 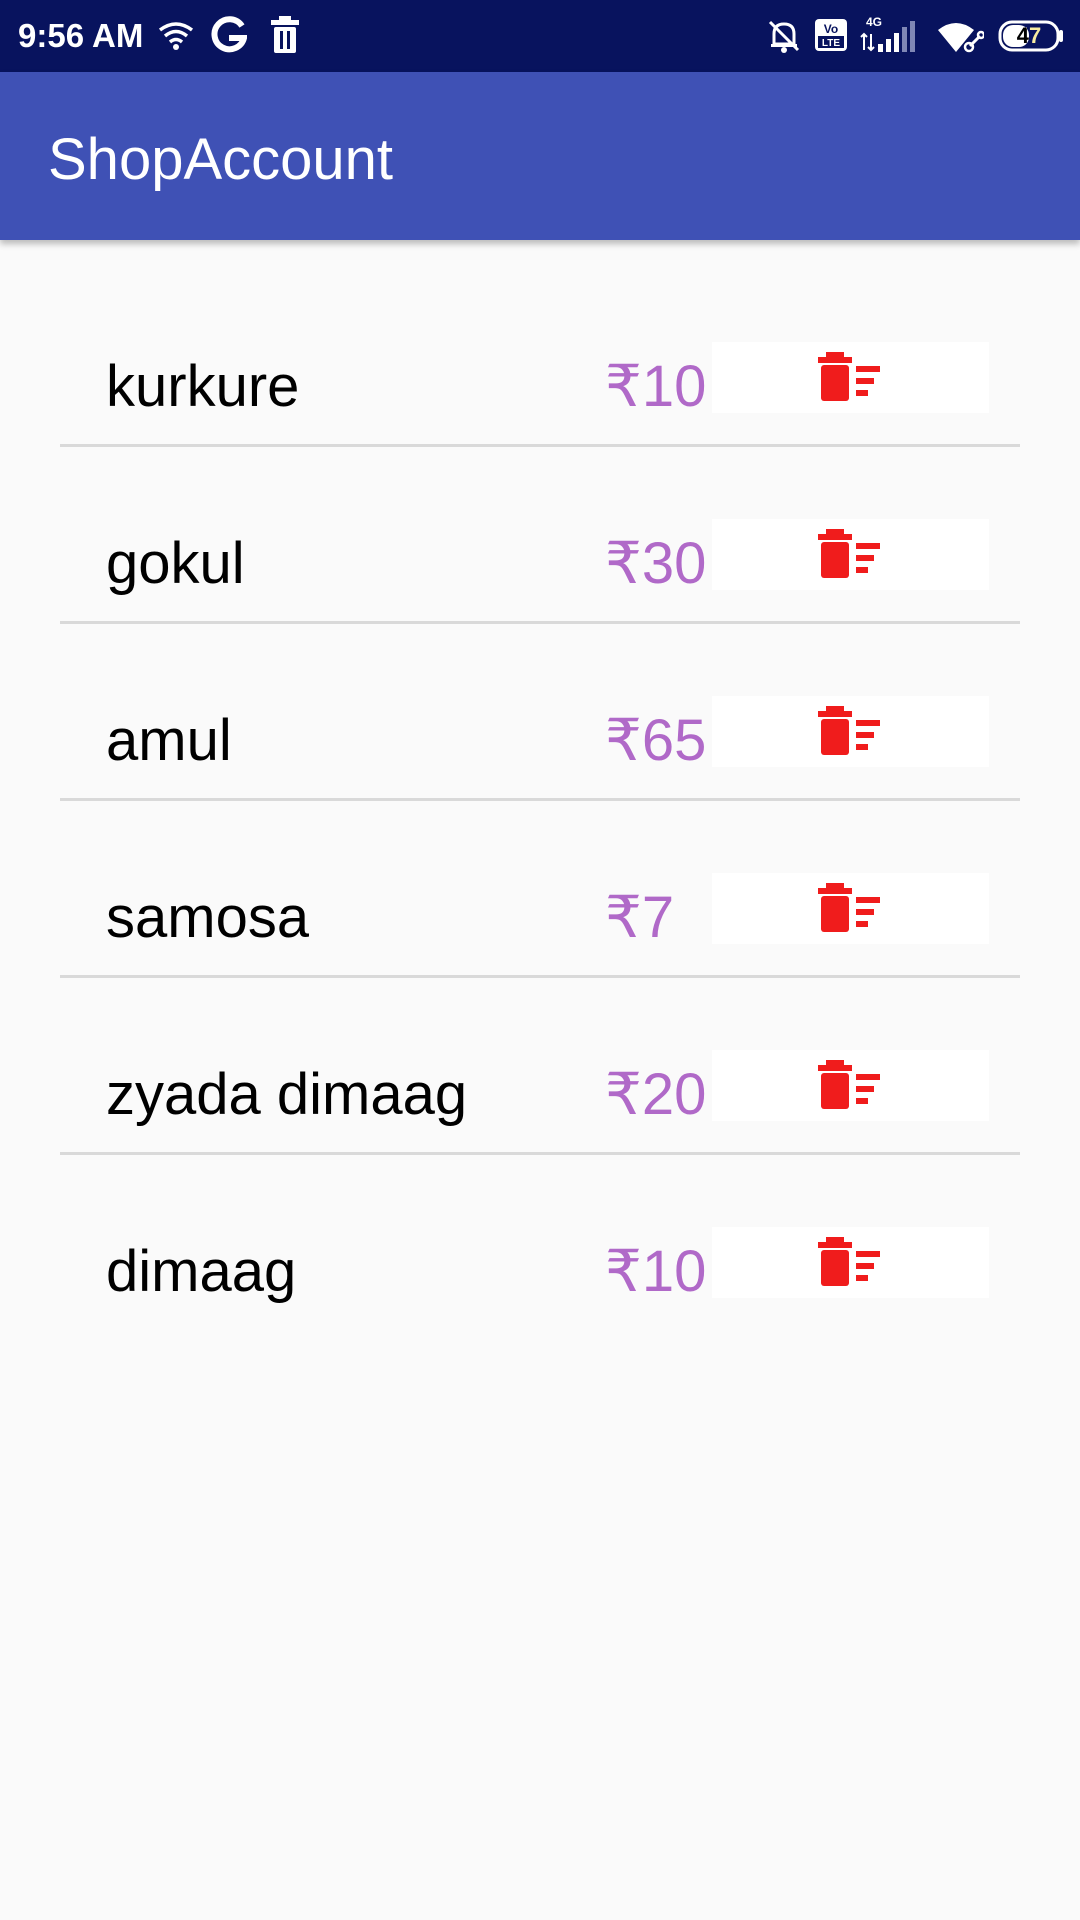 What do you see at coordinates (81, 35) in the screenshot?
I see `status-time: 9:56 AM` at bounding box center [81, 35].